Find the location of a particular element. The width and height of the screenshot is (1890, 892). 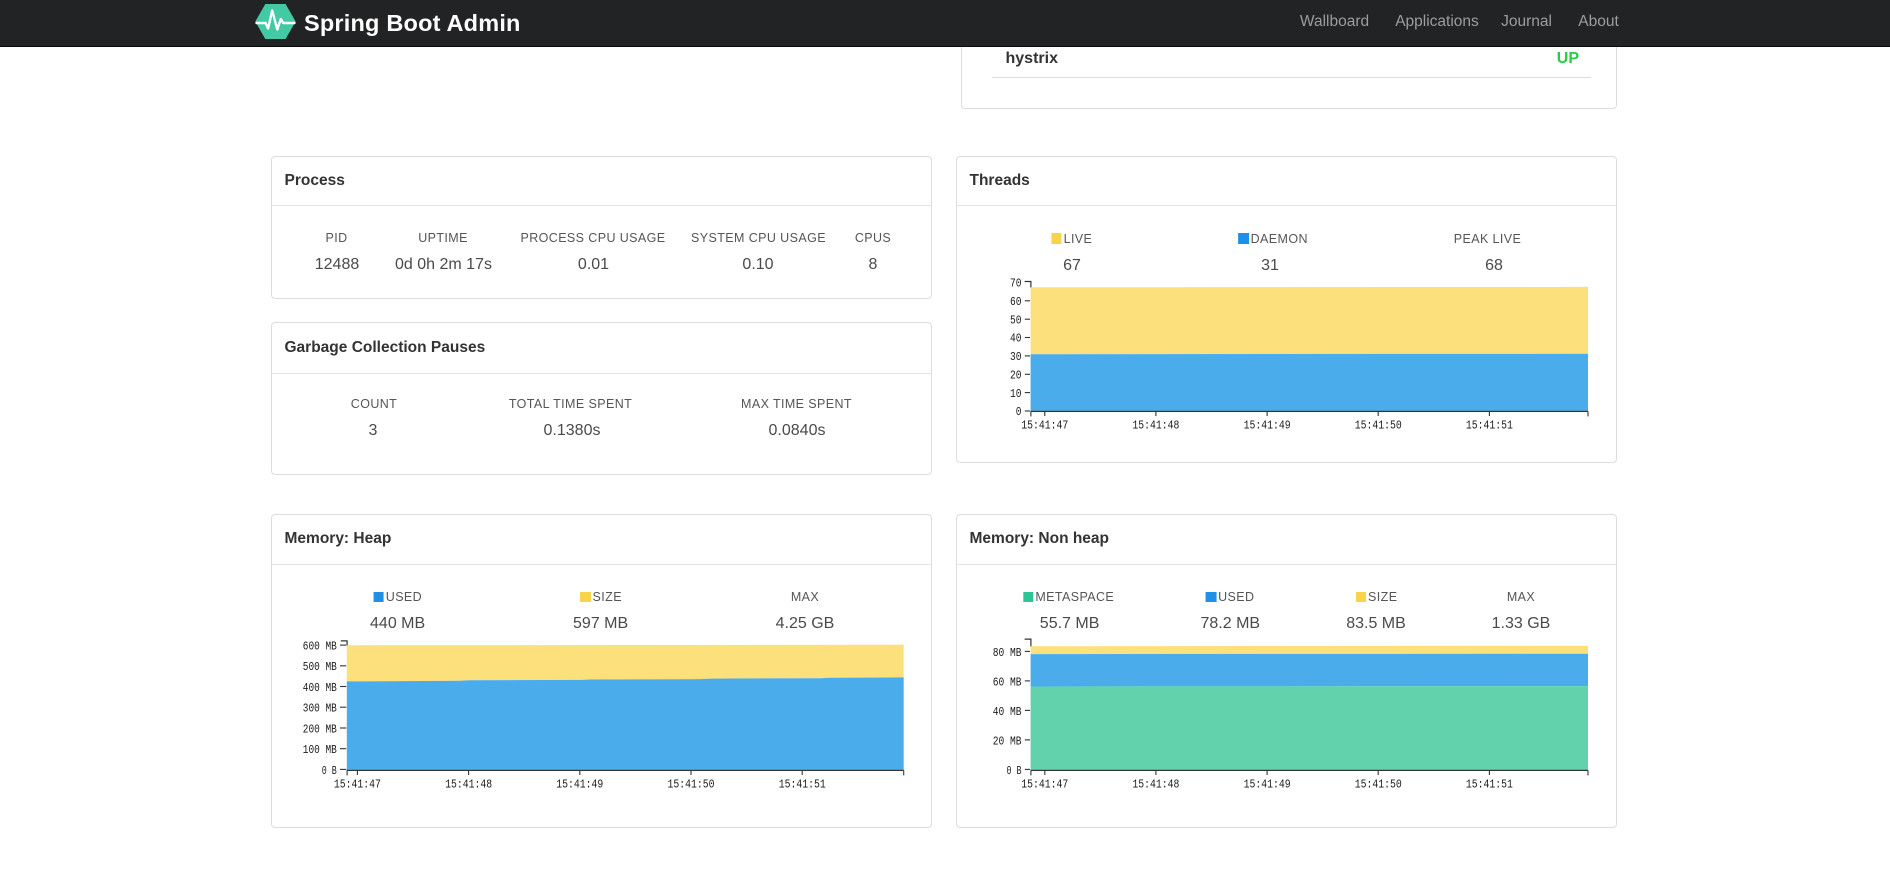

svg-text: 20 MB is located at coordinates (1007, 741).